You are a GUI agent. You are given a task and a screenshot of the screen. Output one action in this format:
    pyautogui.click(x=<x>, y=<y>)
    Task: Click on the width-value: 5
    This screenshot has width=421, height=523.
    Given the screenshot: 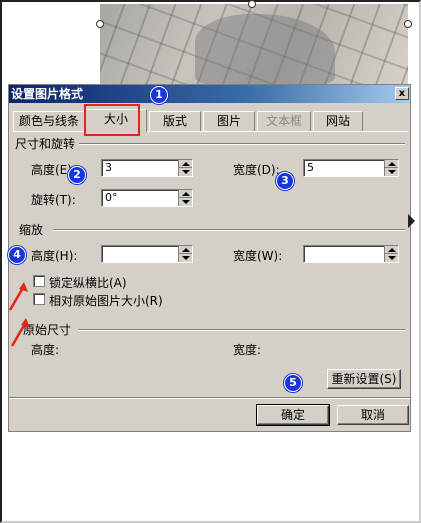 What is the action you would take?
    pyautogui.click(x=310, y=167)
    